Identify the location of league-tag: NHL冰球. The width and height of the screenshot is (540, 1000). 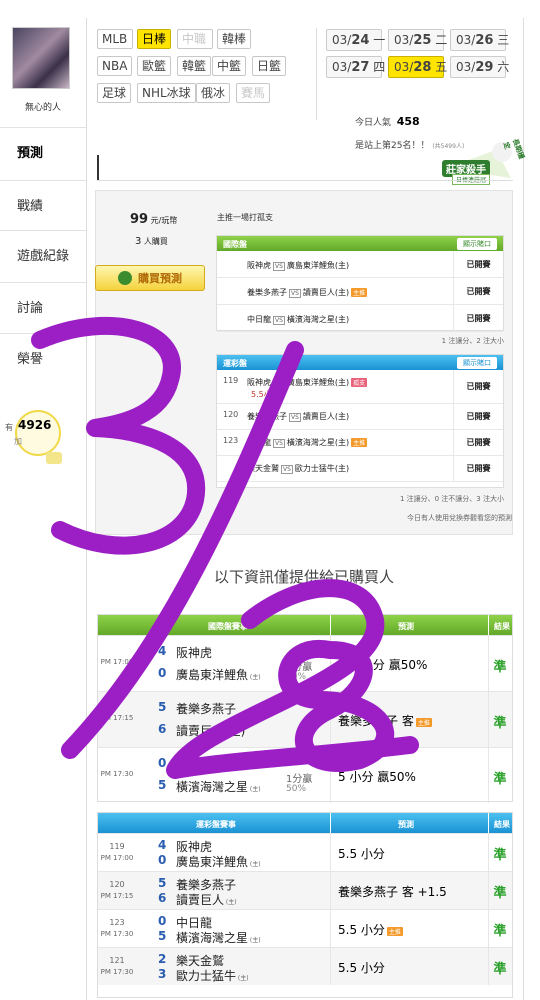
(166, 93).